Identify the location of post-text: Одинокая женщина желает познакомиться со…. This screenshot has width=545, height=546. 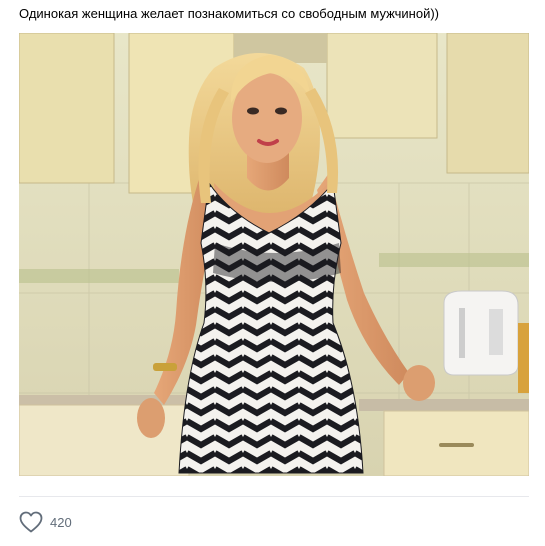
(229, 13).